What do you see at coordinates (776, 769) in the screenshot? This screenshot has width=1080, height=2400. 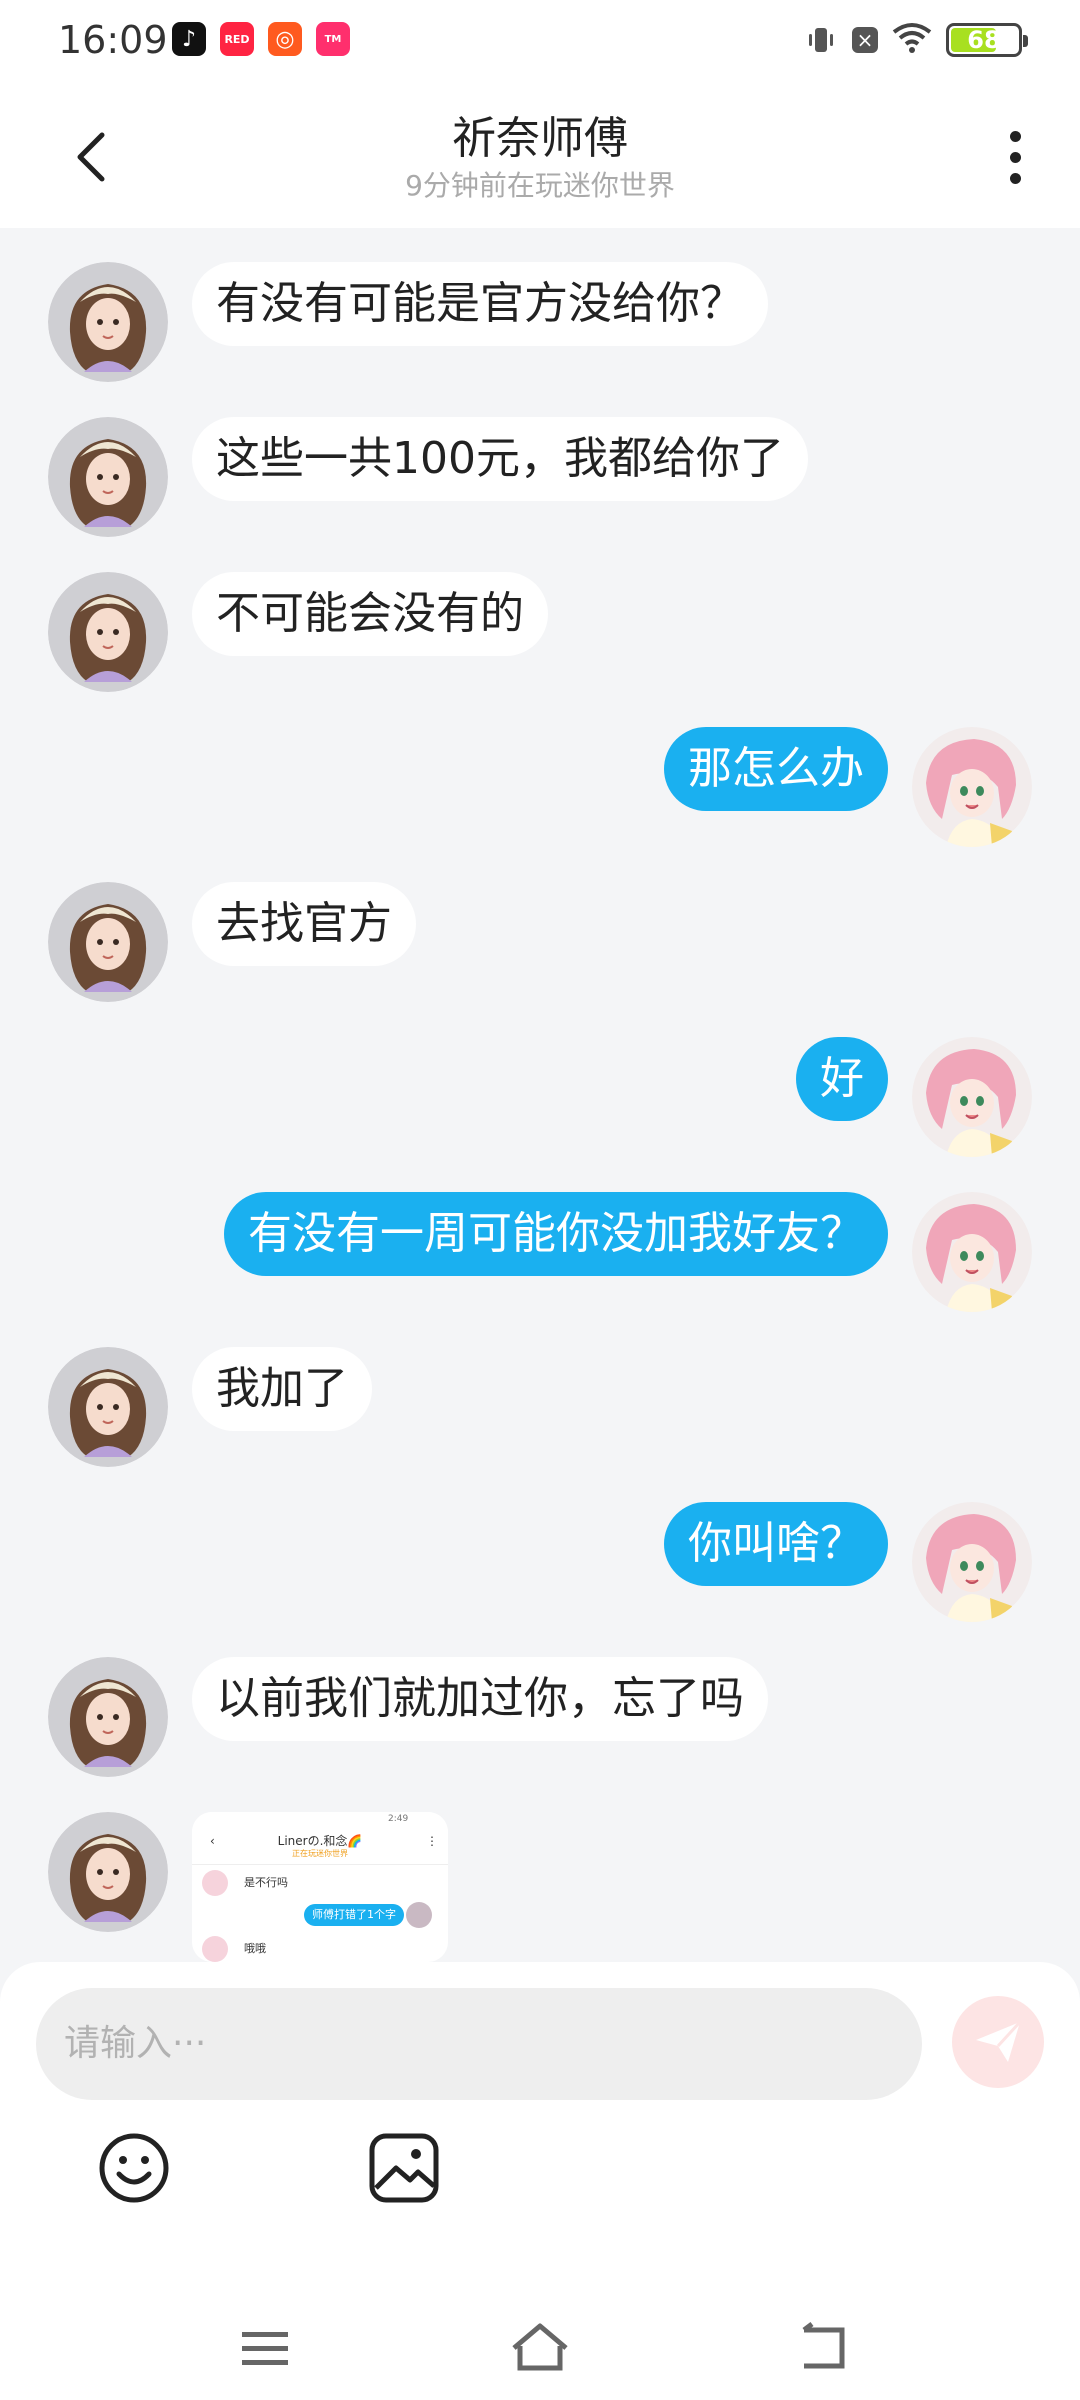 I see `message-bubble: 那怎么办` at bounding box center [776, 769].